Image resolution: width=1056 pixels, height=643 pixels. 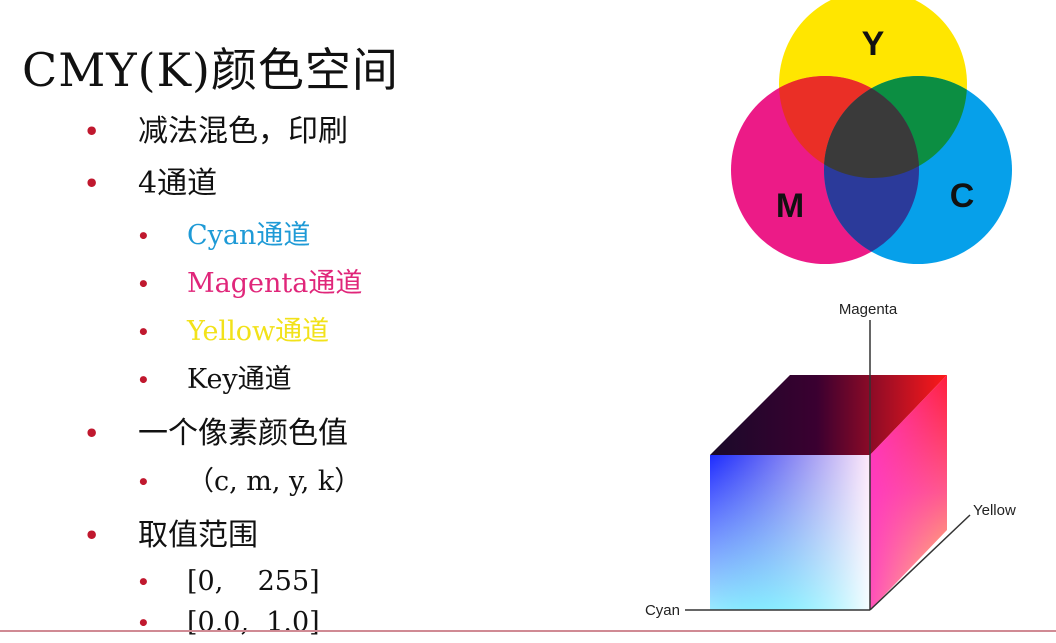 I want to click on bullet-text: （c, m, y, k）, so click(x=274, y=481).